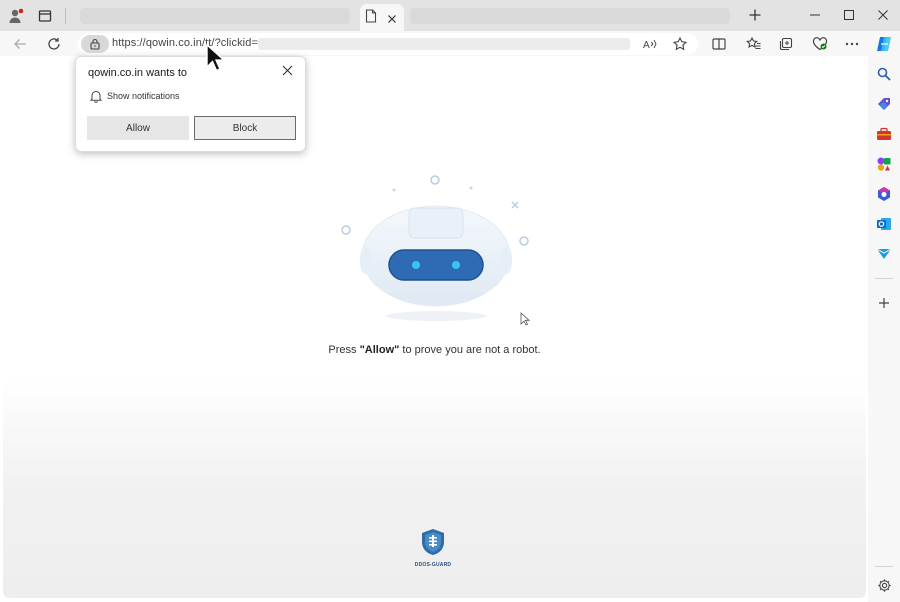  What do you see at coordinates (884, 164) in the screenshot?
I see `games-icon` at bounding box center [884, 164].